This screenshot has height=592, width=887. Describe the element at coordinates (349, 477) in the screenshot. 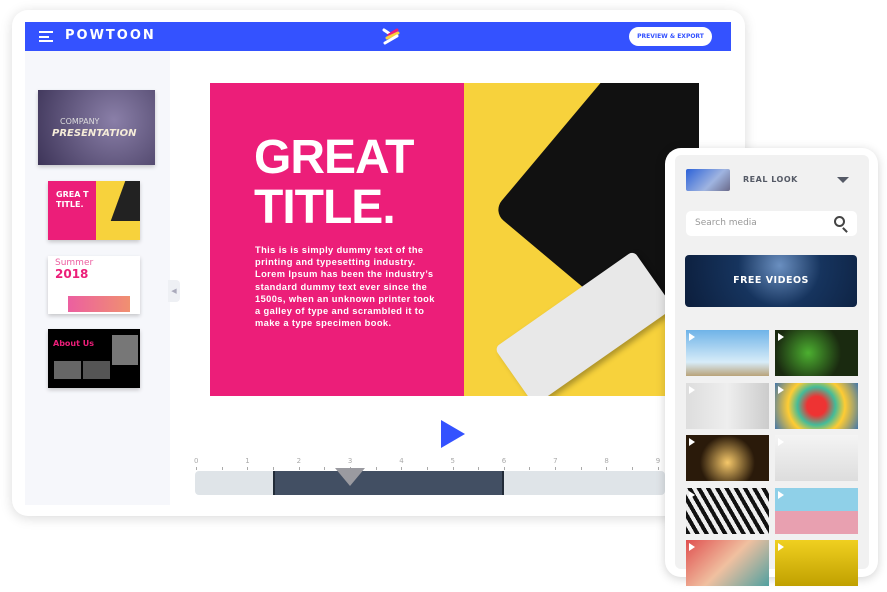

I see `playhead-handle` at that location.